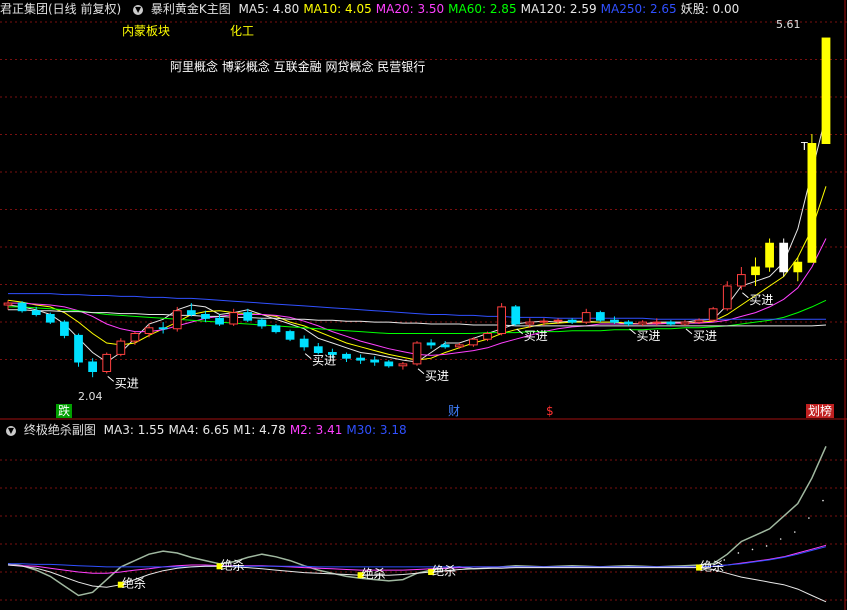 This screenshot has width=847, height=610. I want to click on bottom-mark-label: $, so click(550, 411).